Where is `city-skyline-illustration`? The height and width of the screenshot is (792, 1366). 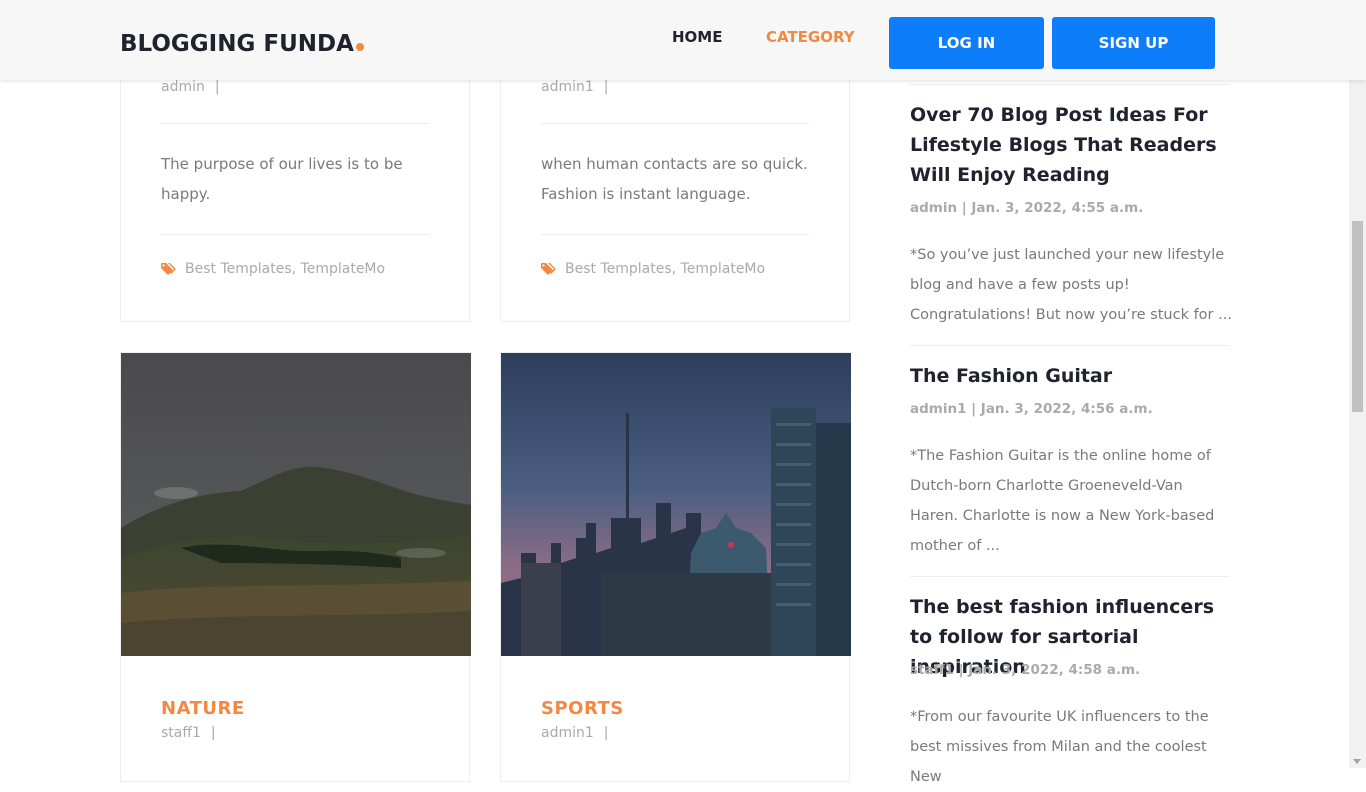
city-skyline-illustration is located at coordinates (676, 504).